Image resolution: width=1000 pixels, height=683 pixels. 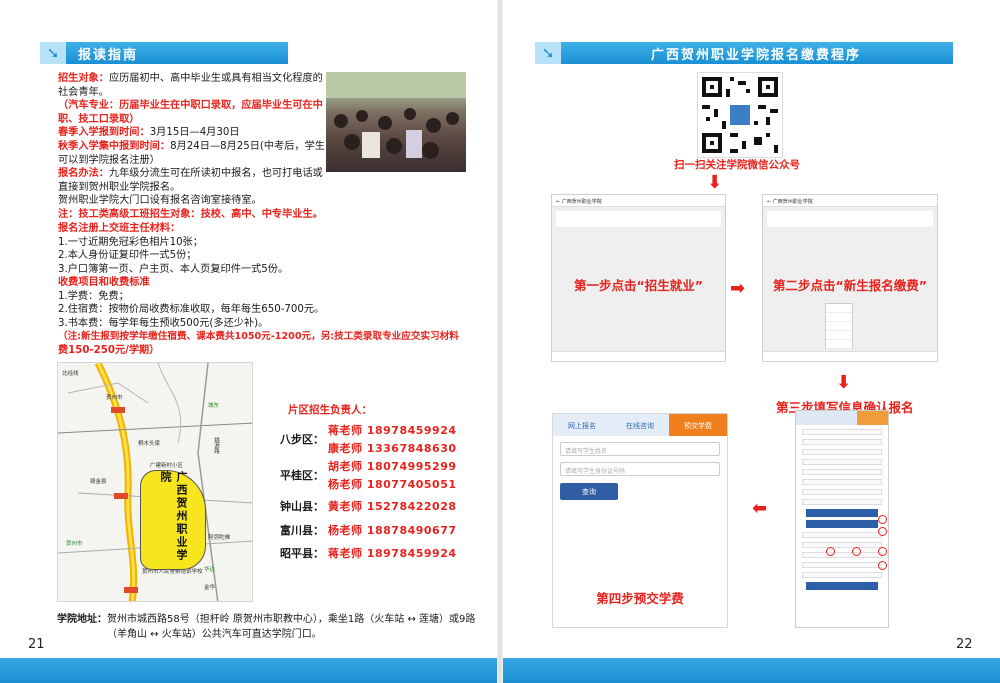 I want to click on right-arrow-icon: ➡, so click(x=738, y=288).